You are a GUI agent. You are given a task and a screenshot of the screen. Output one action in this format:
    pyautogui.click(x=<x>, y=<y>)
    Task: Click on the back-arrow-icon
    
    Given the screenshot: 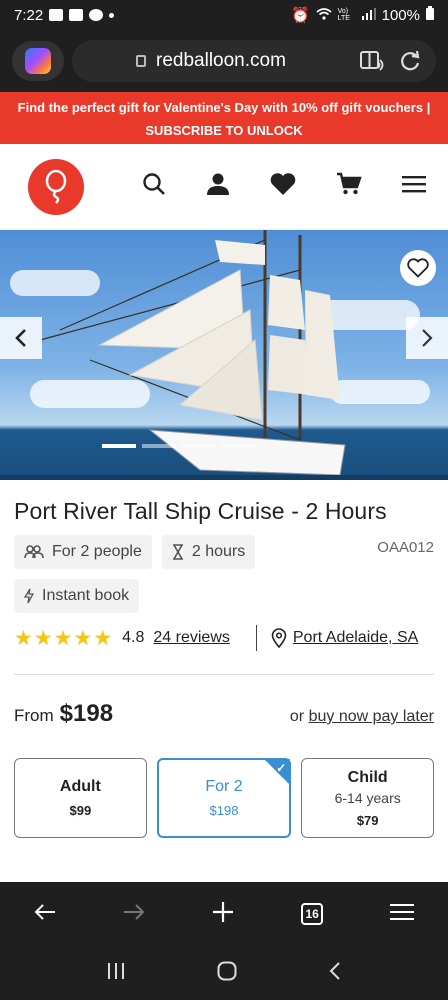 What is the action you would take?
    pyautogui.click(x=45, y=914)
    